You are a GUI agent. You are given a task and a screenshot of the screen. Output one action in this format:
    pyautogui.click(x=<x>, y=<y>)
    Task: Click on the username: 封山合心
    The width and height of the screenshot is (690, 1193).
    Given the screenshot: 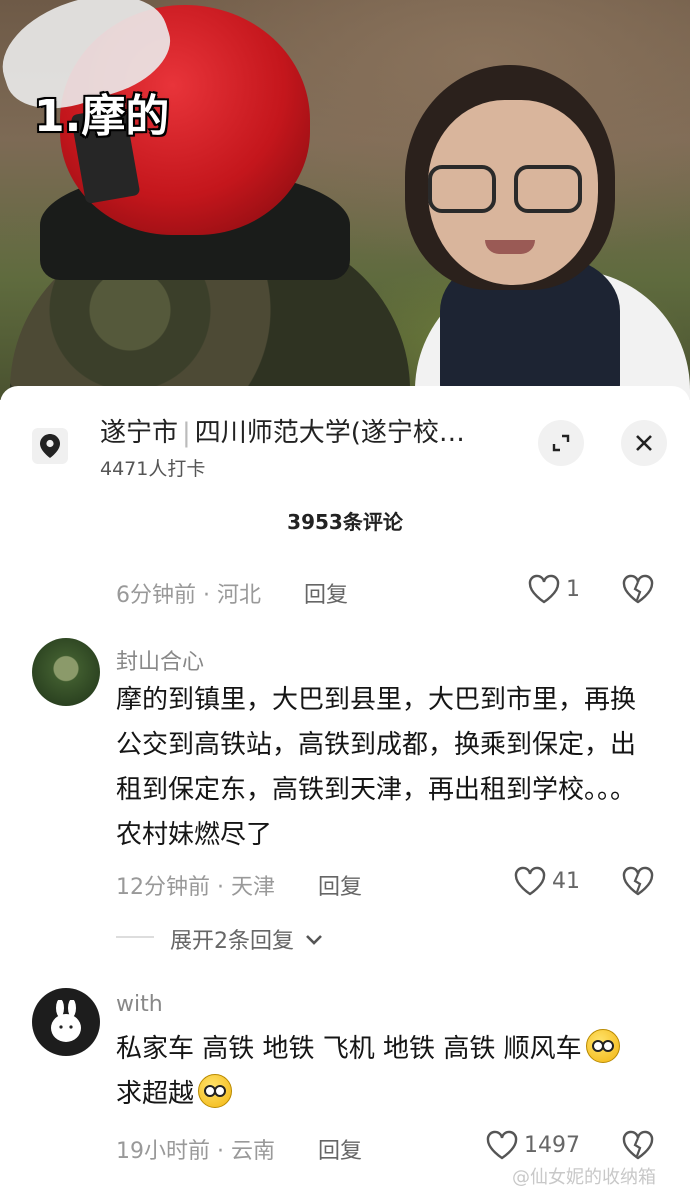 What is the action you would take?
    pyautogui.click(x=160, y=660)
    